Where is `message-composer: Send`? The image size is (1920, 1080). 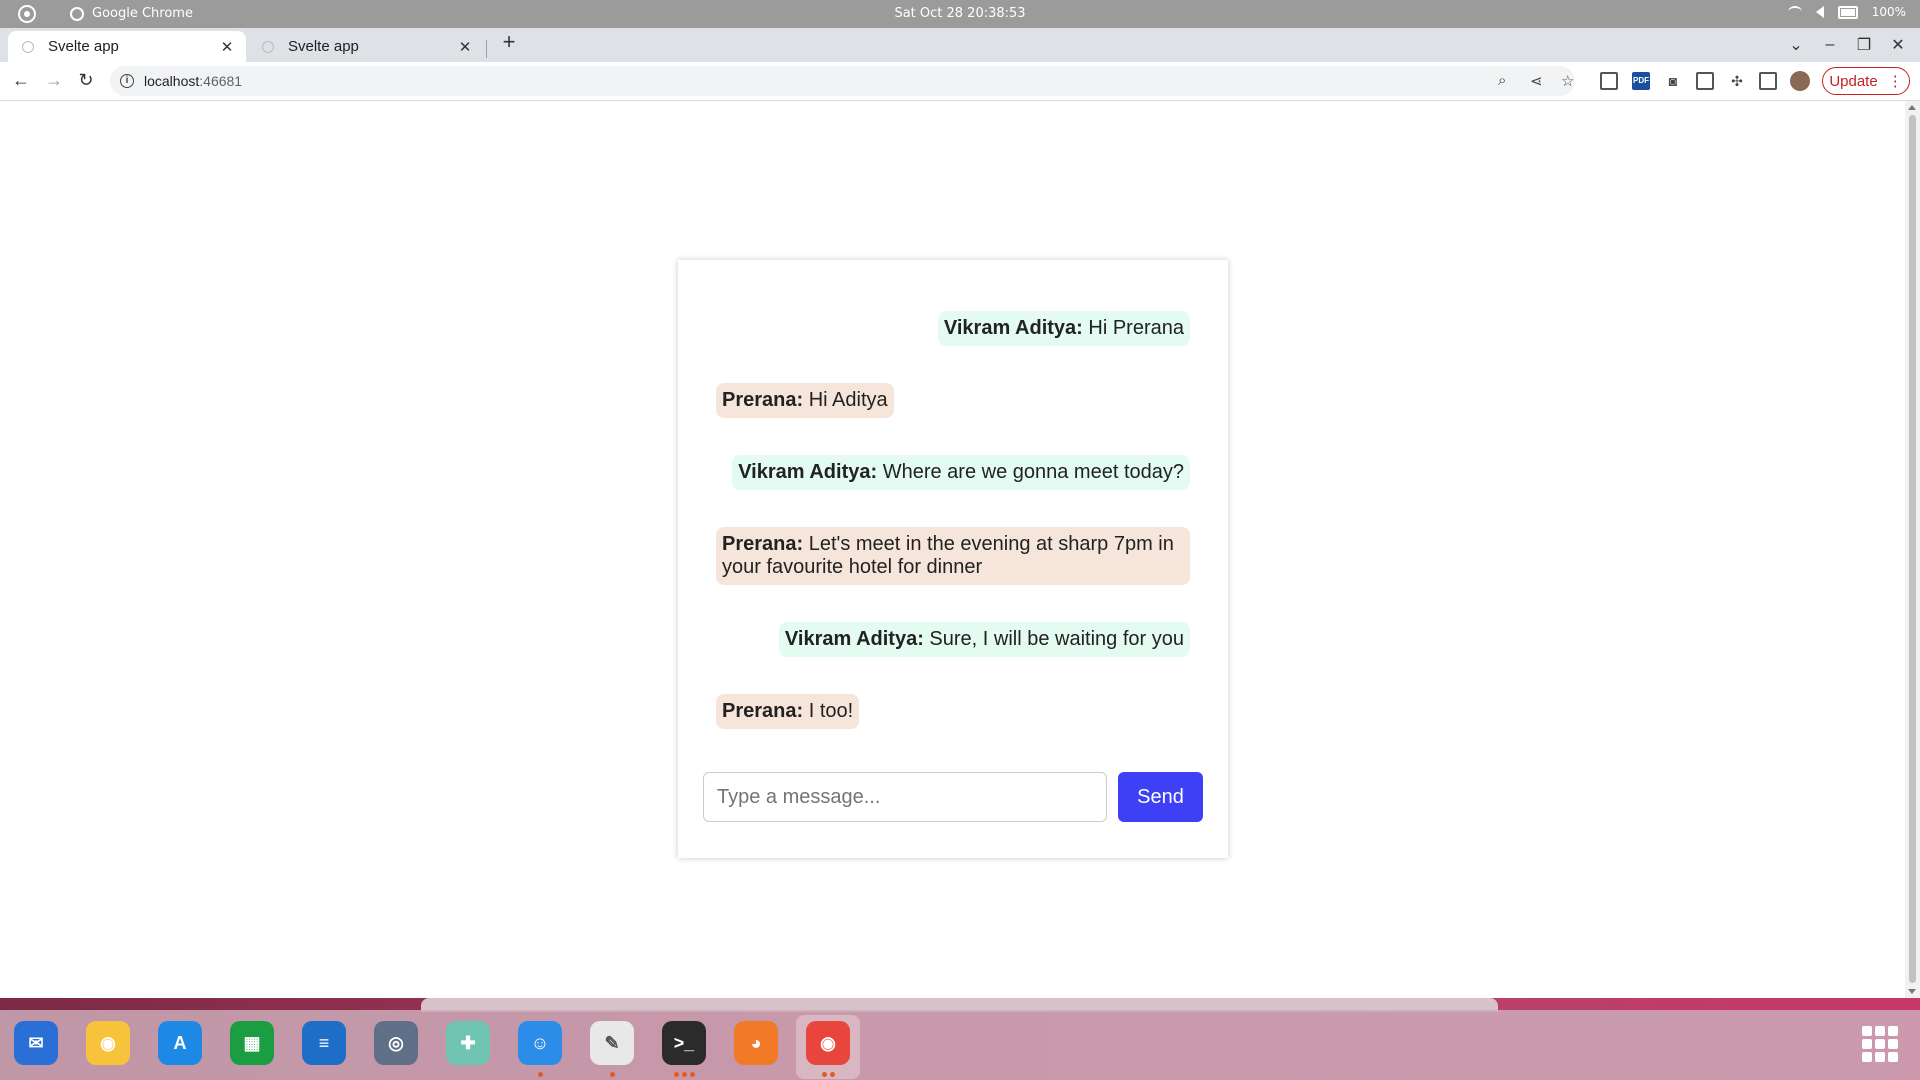
message-composer: Send is located at coordinates (953, 797).